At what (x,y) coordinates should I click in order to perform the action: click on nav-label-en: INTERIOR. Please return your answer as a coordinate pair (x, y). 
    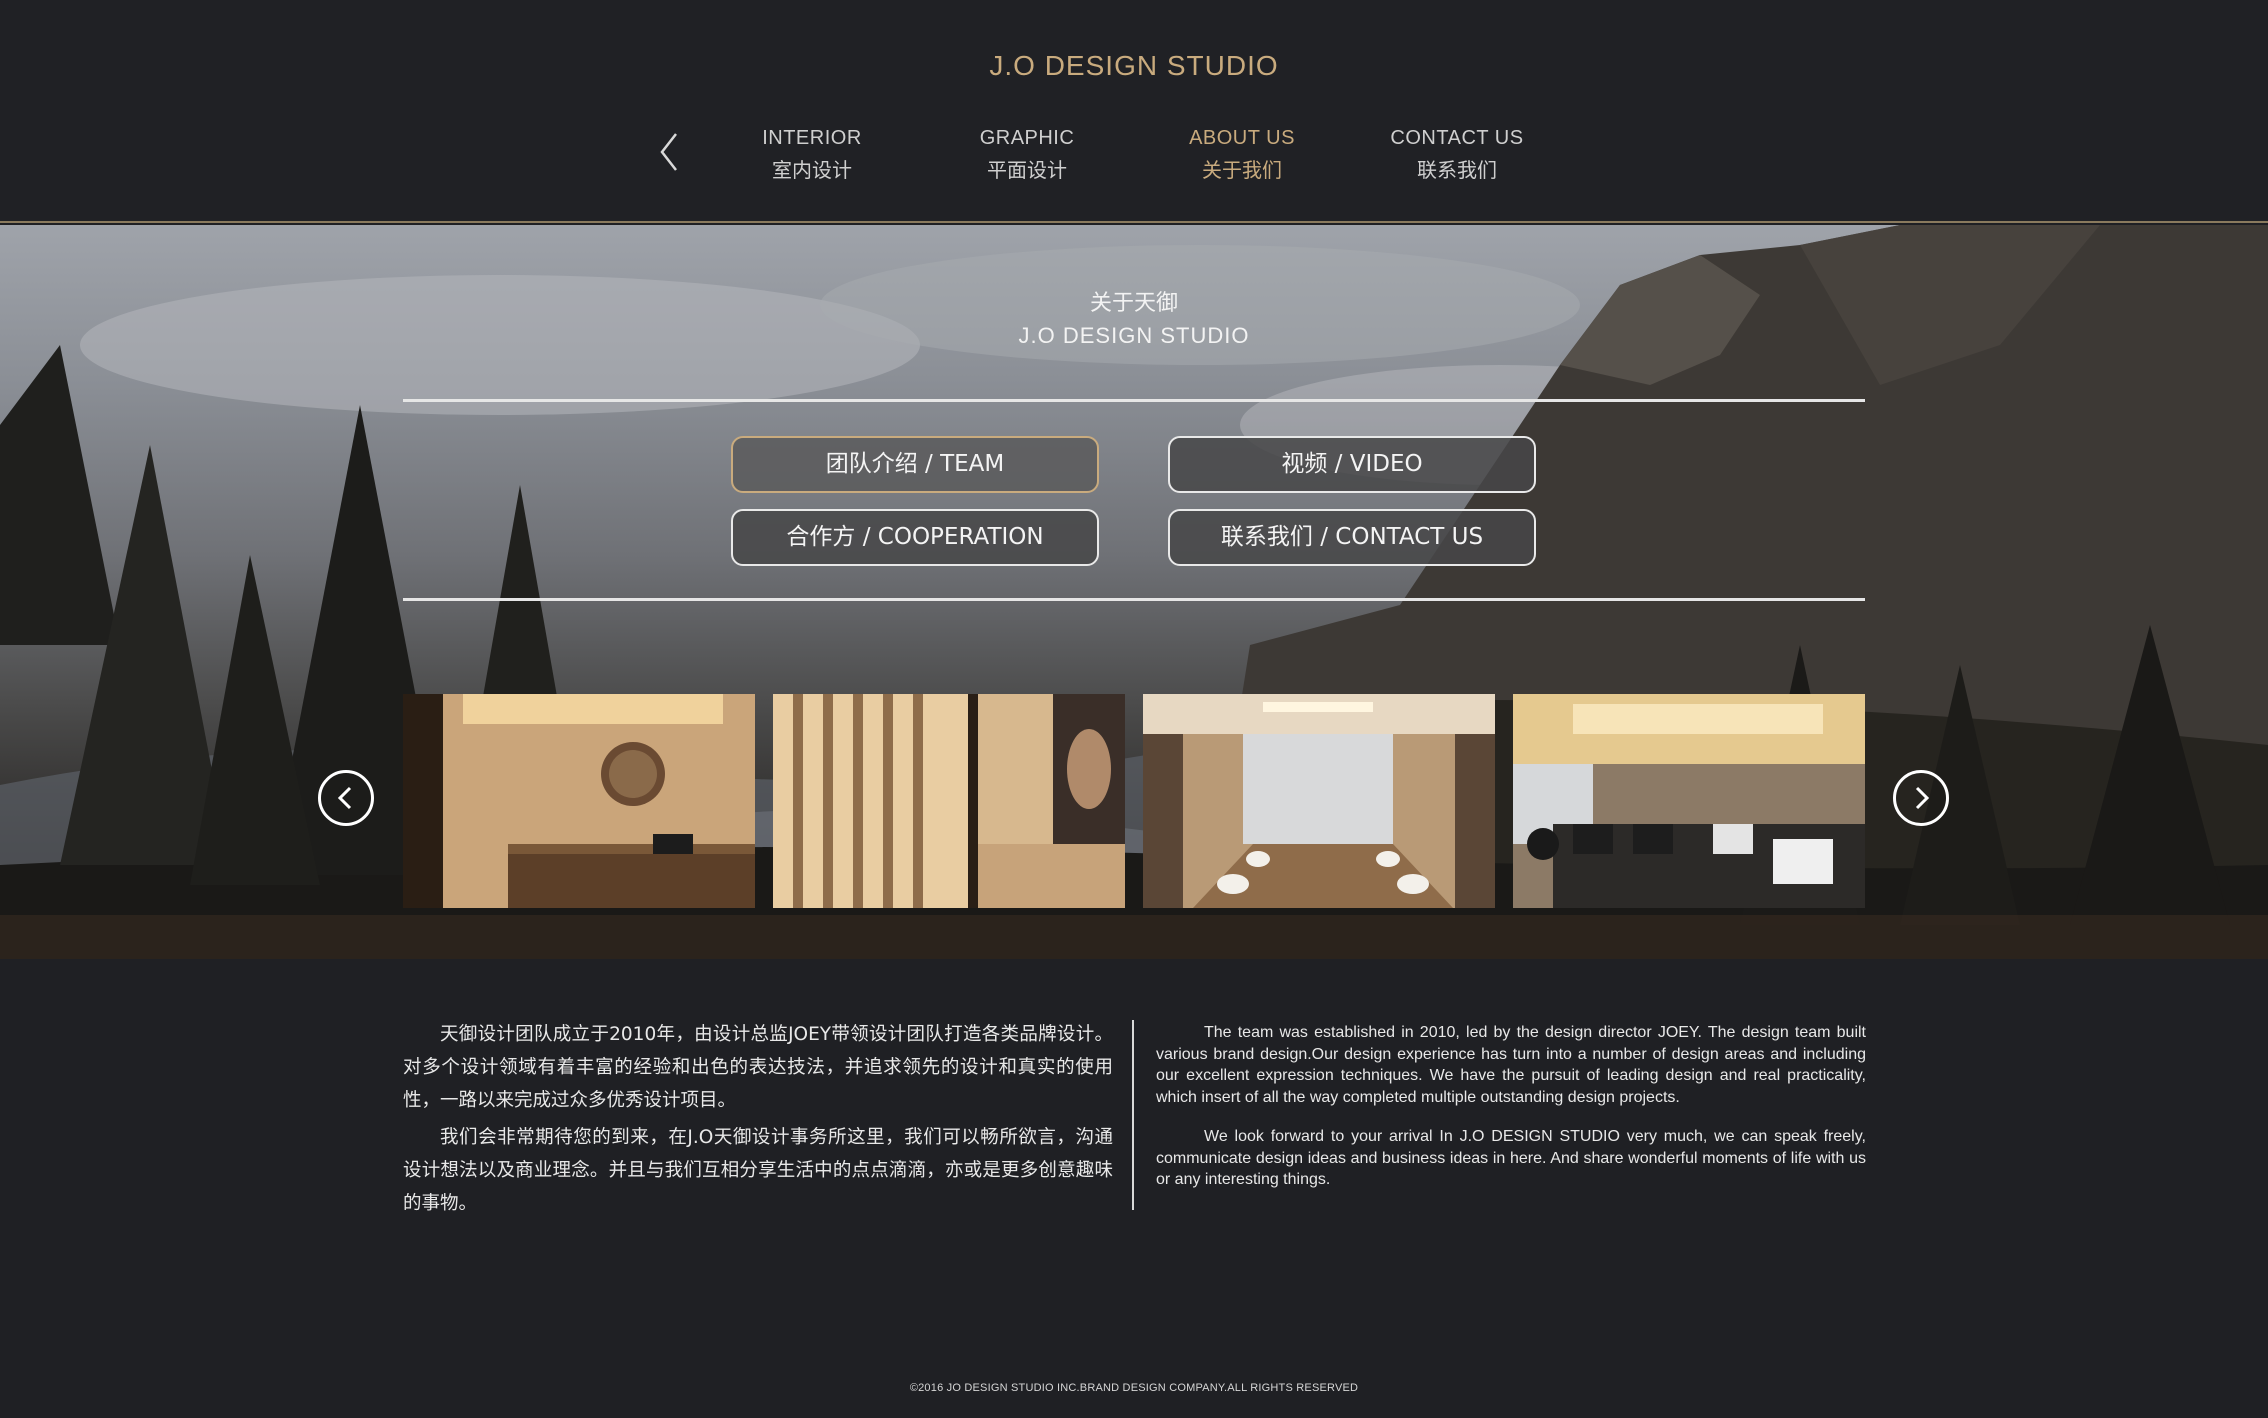
    Looking at the image, I should click on (812, 138).